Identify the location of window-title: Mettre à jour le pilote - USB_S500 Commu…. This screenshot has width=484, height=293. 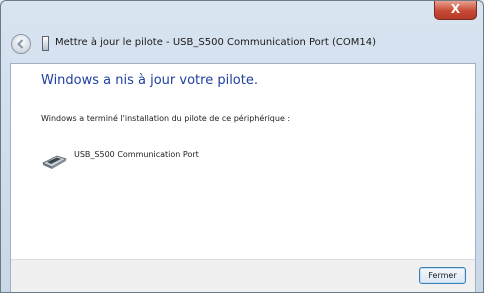
(215, 42).